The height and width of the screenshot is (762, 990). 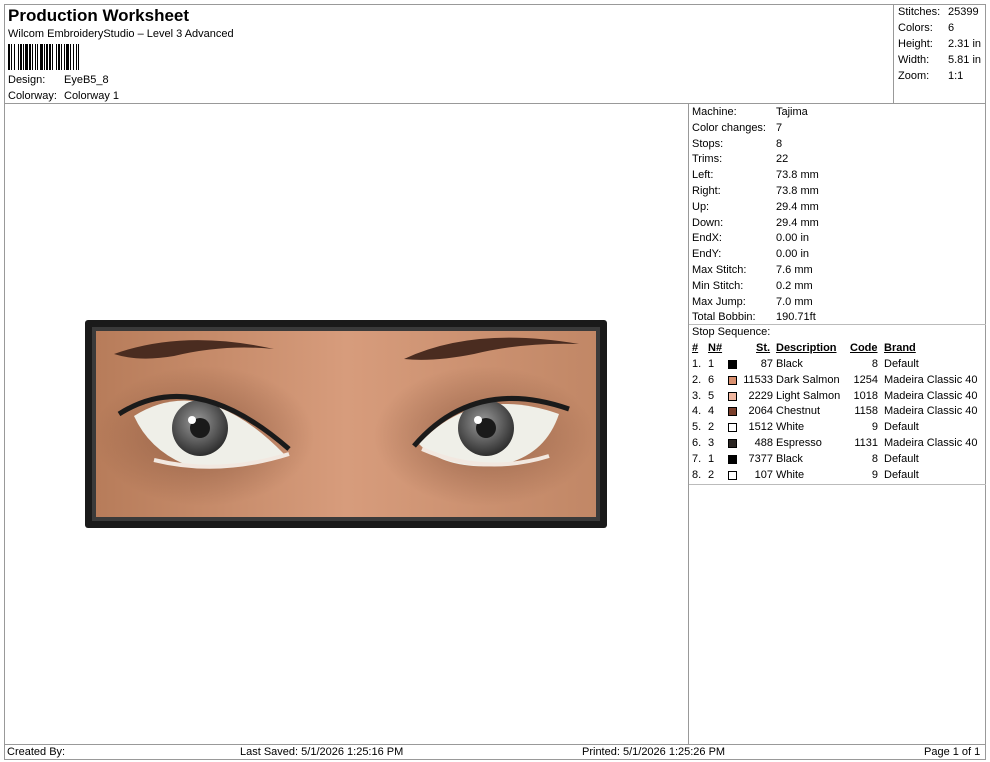 I want to click on stat-stitches: Stitches: 25399, so click(x=938, y=12).